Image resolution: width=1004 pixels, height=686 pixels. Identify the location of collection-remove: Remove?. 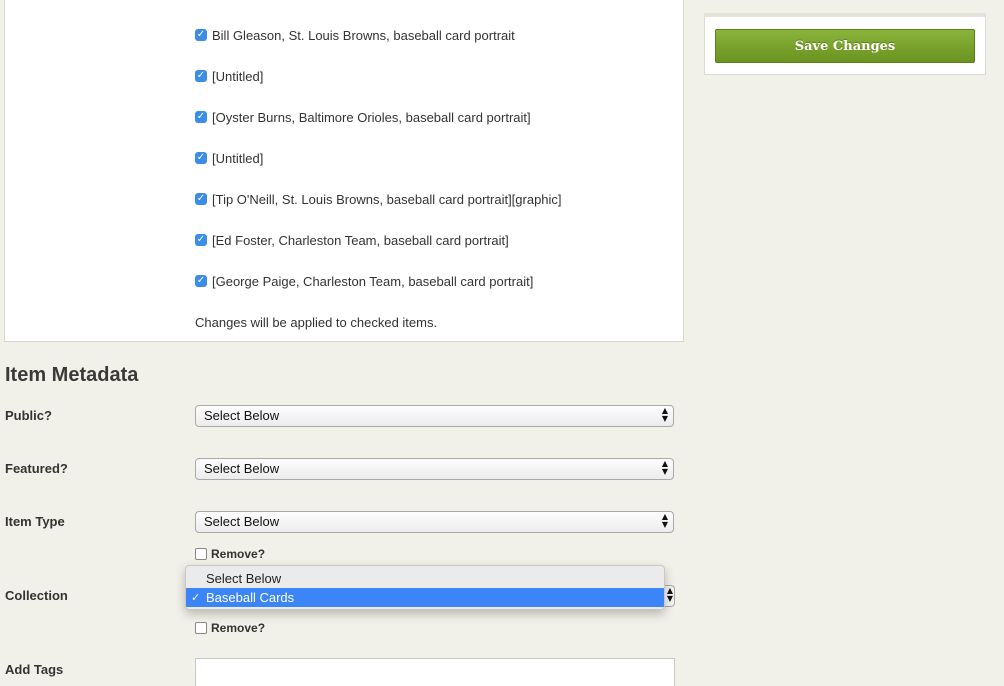
(230, 628).